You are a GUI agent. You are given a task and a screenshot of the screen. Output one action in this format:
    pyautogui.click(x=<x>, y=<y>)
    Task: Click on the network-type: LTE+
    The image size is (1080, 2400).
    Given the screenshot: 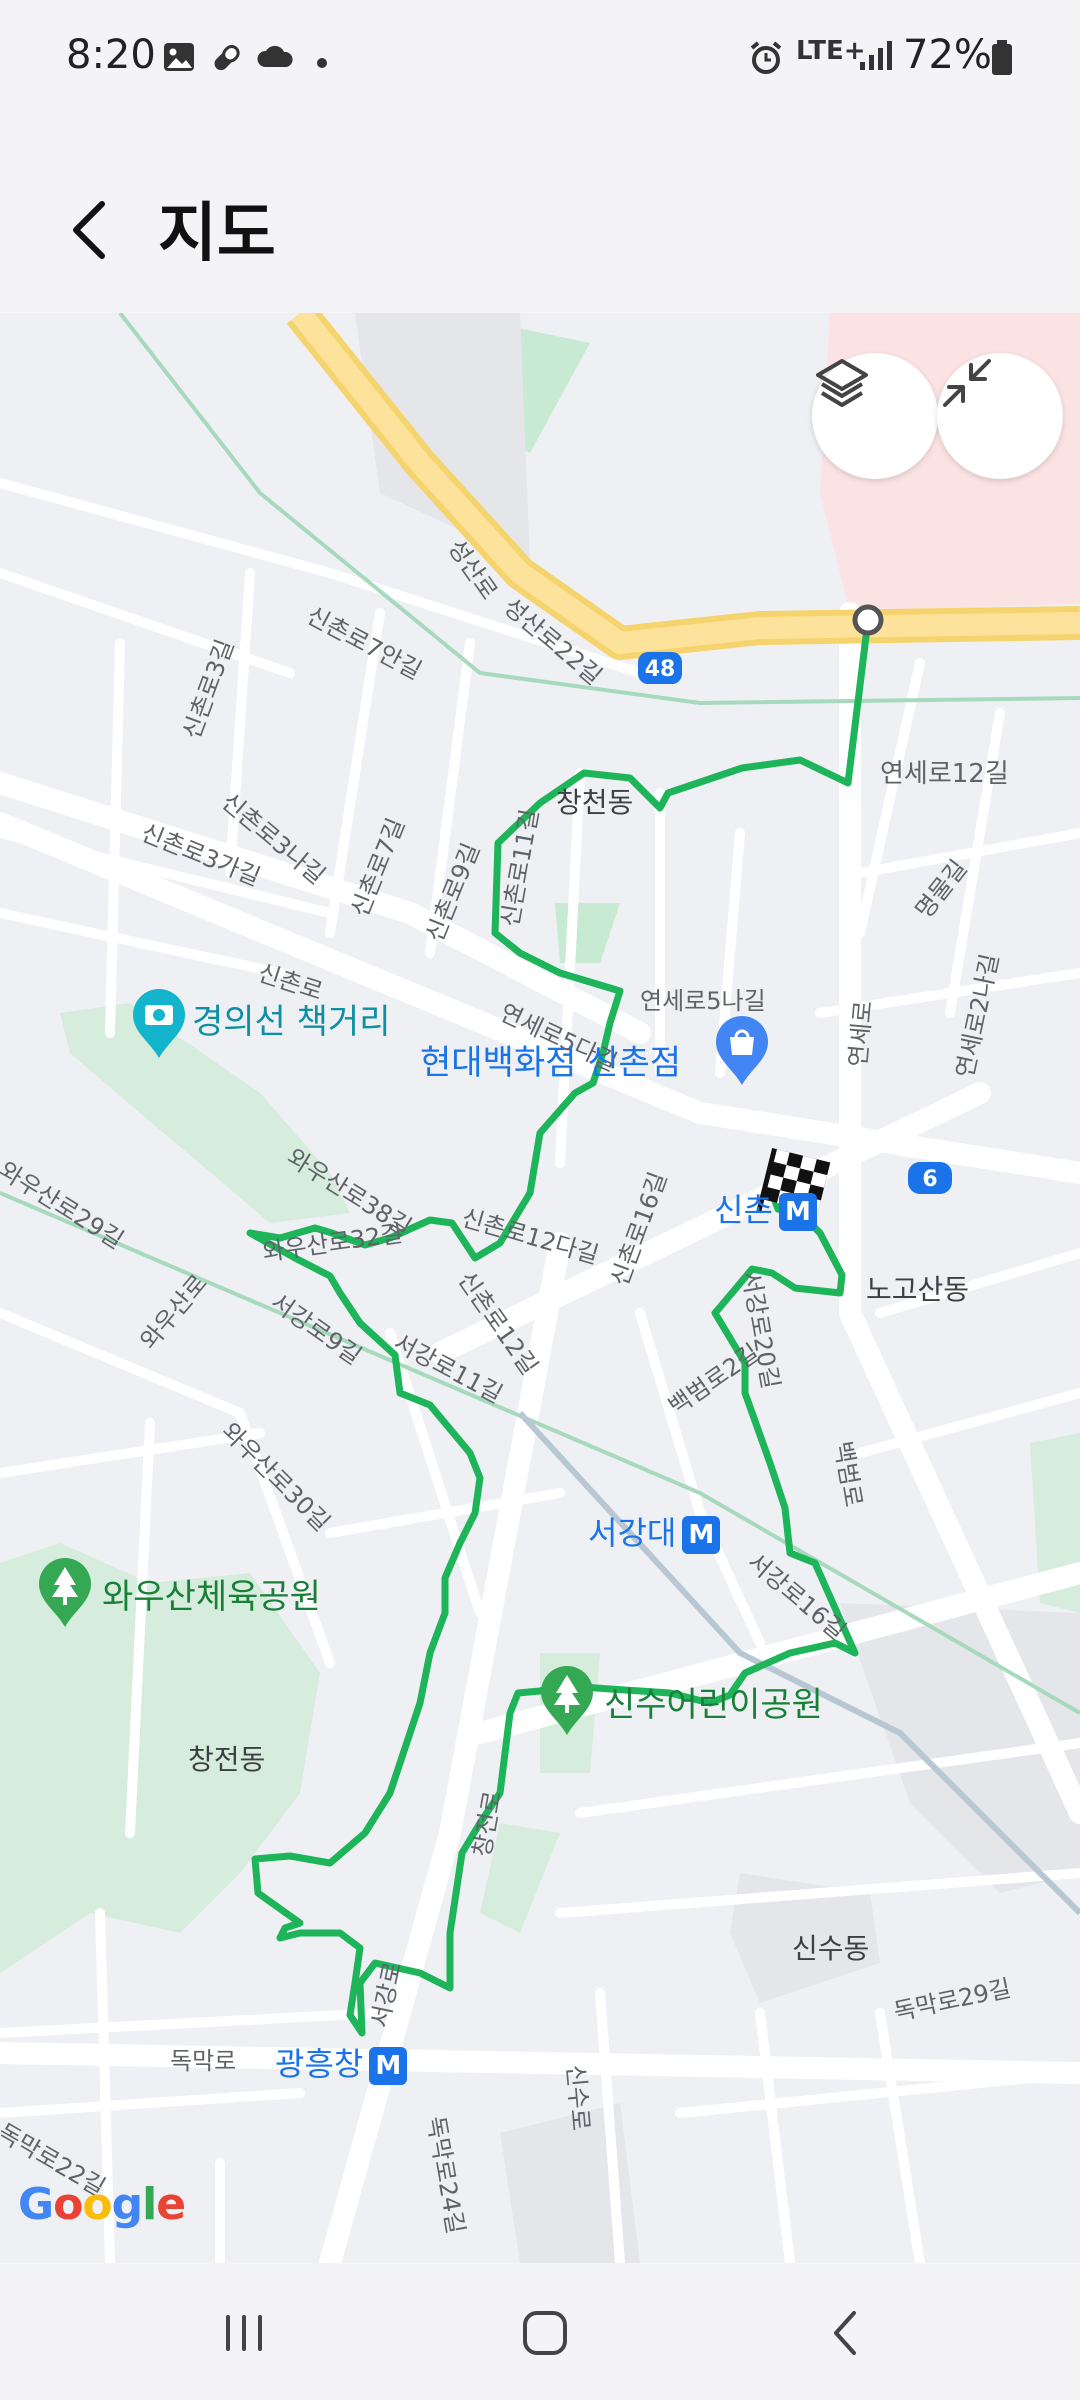 What is the action you would take?
    pyautogui.click(x=831, y=51)
    